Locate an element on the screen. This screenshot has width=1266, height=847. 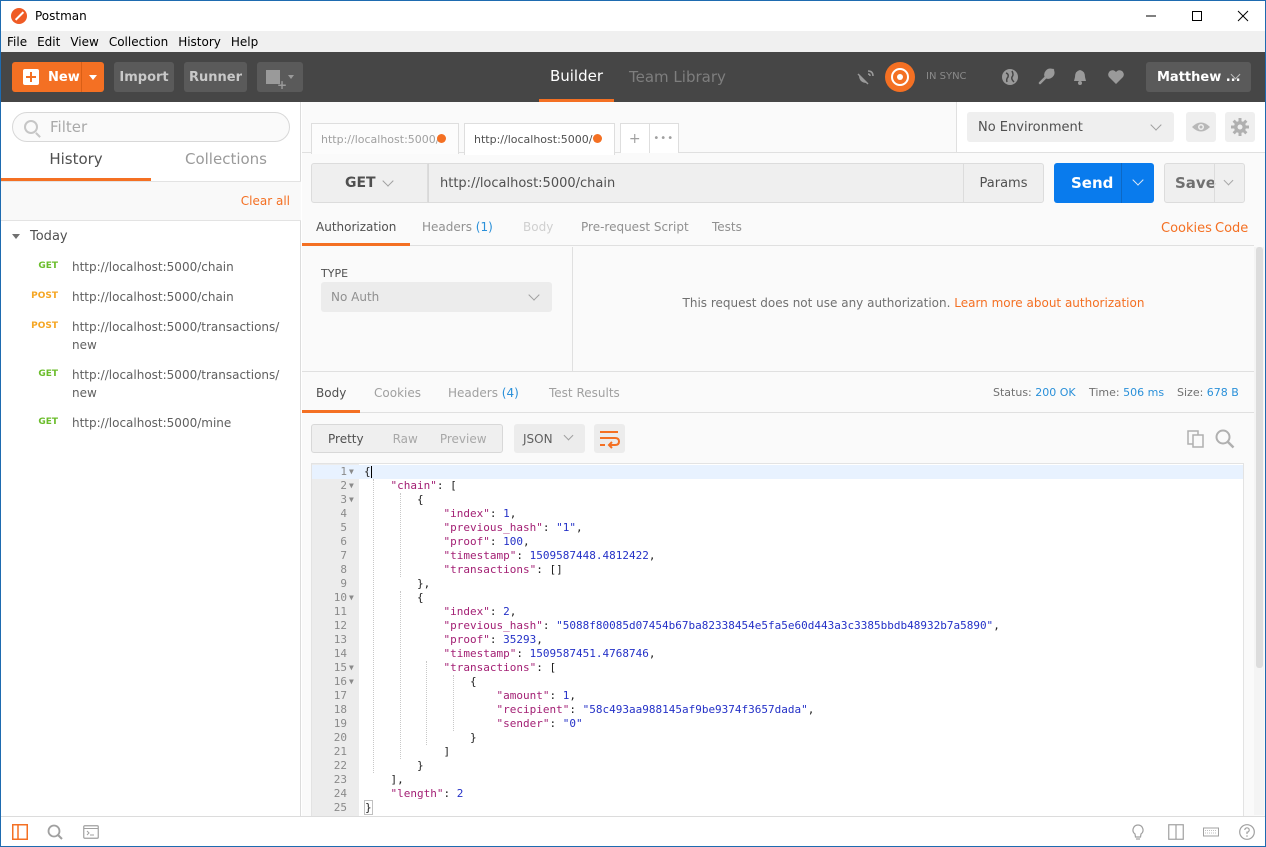
code-line: 13 "proof": 35293, is located at coordinates (777, 640).